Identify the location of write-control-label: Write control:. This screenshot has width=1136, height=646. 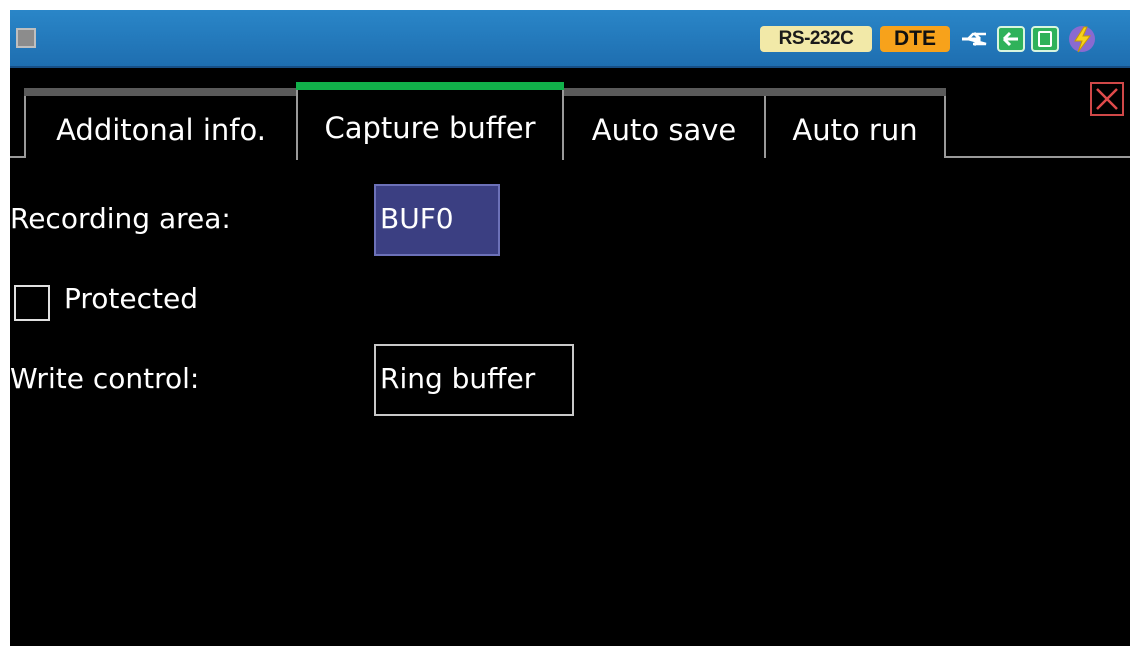
(105, 378).